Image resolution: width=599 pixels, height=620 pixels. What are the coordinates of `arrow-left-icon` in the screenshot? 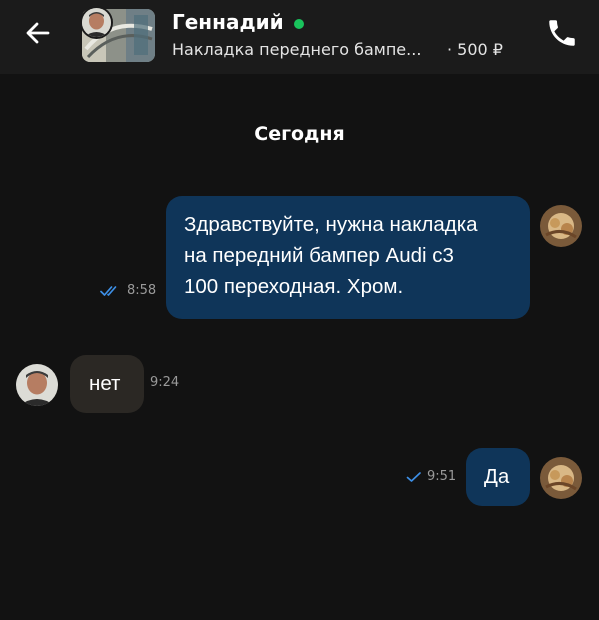 It's located at (38, 33).